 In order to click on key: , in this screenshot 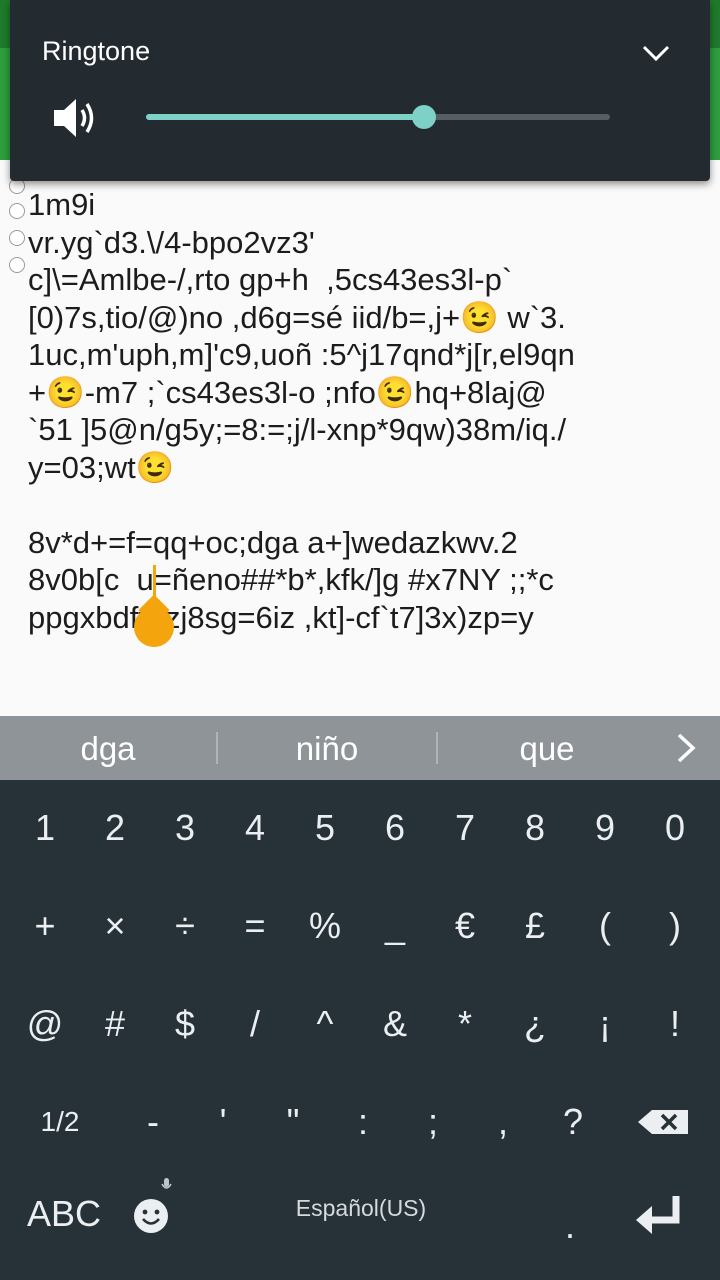, I will do `click(503, 1122)`.